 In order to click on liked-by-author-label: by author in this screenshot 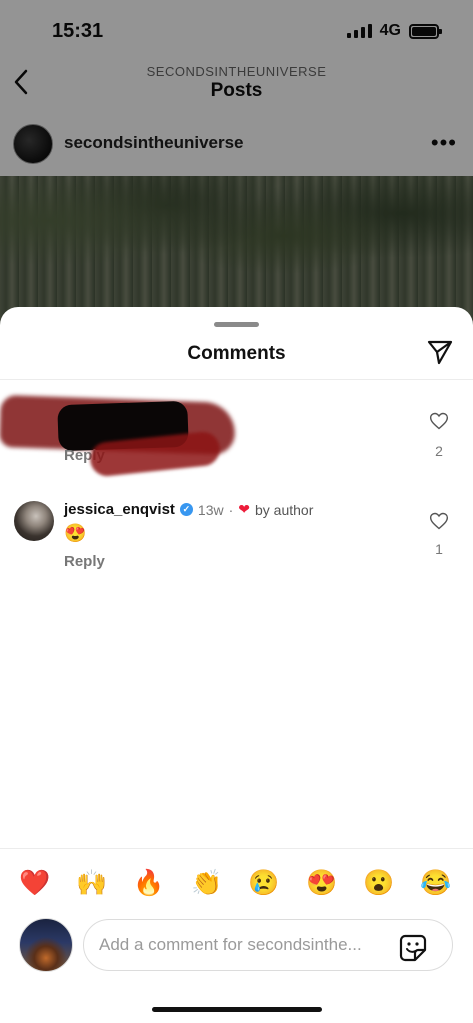, I will do `click(284, 509)`.